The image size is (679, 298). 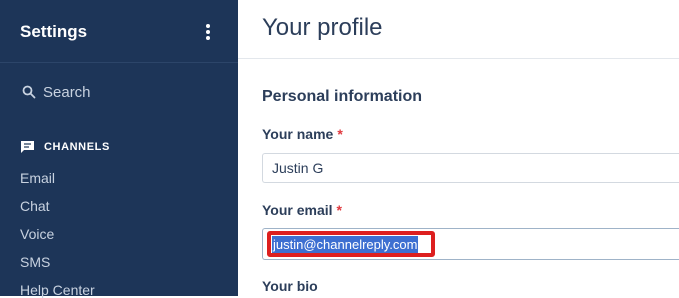 I want to click on name-label-text: Your name, so click(x=298, y=134).